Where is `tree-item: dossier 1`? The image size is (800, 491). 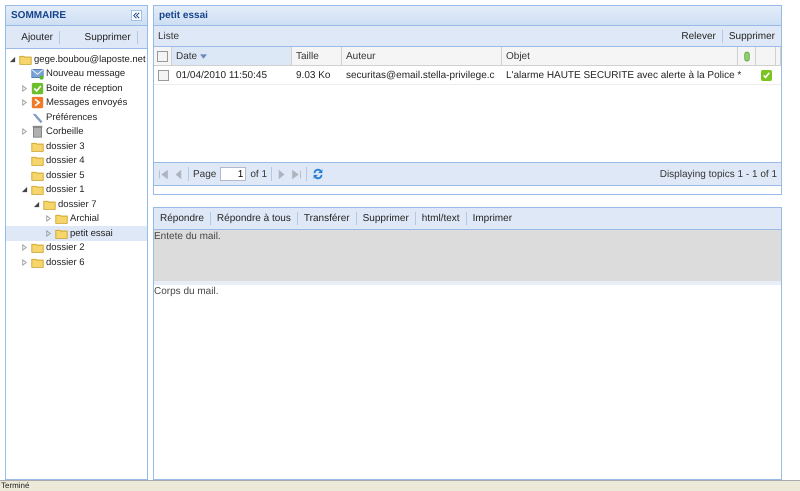
tree-item: dossier 1 is located at coordinates (76, 189).